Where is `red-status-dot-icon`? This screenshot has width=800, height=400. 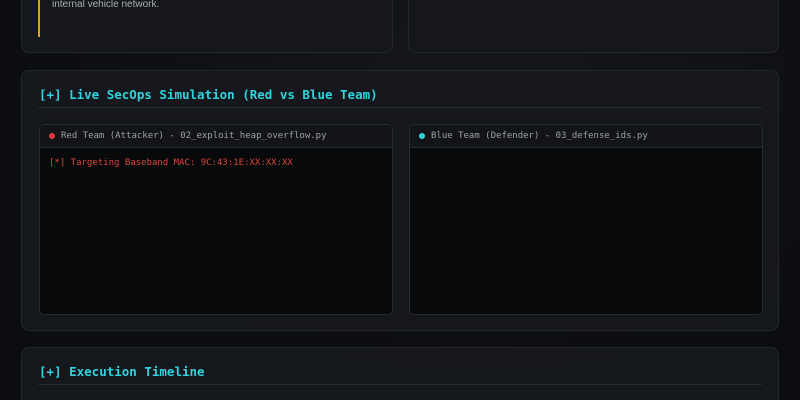 red-status-dot-icon is located at coordinates (52, 136).